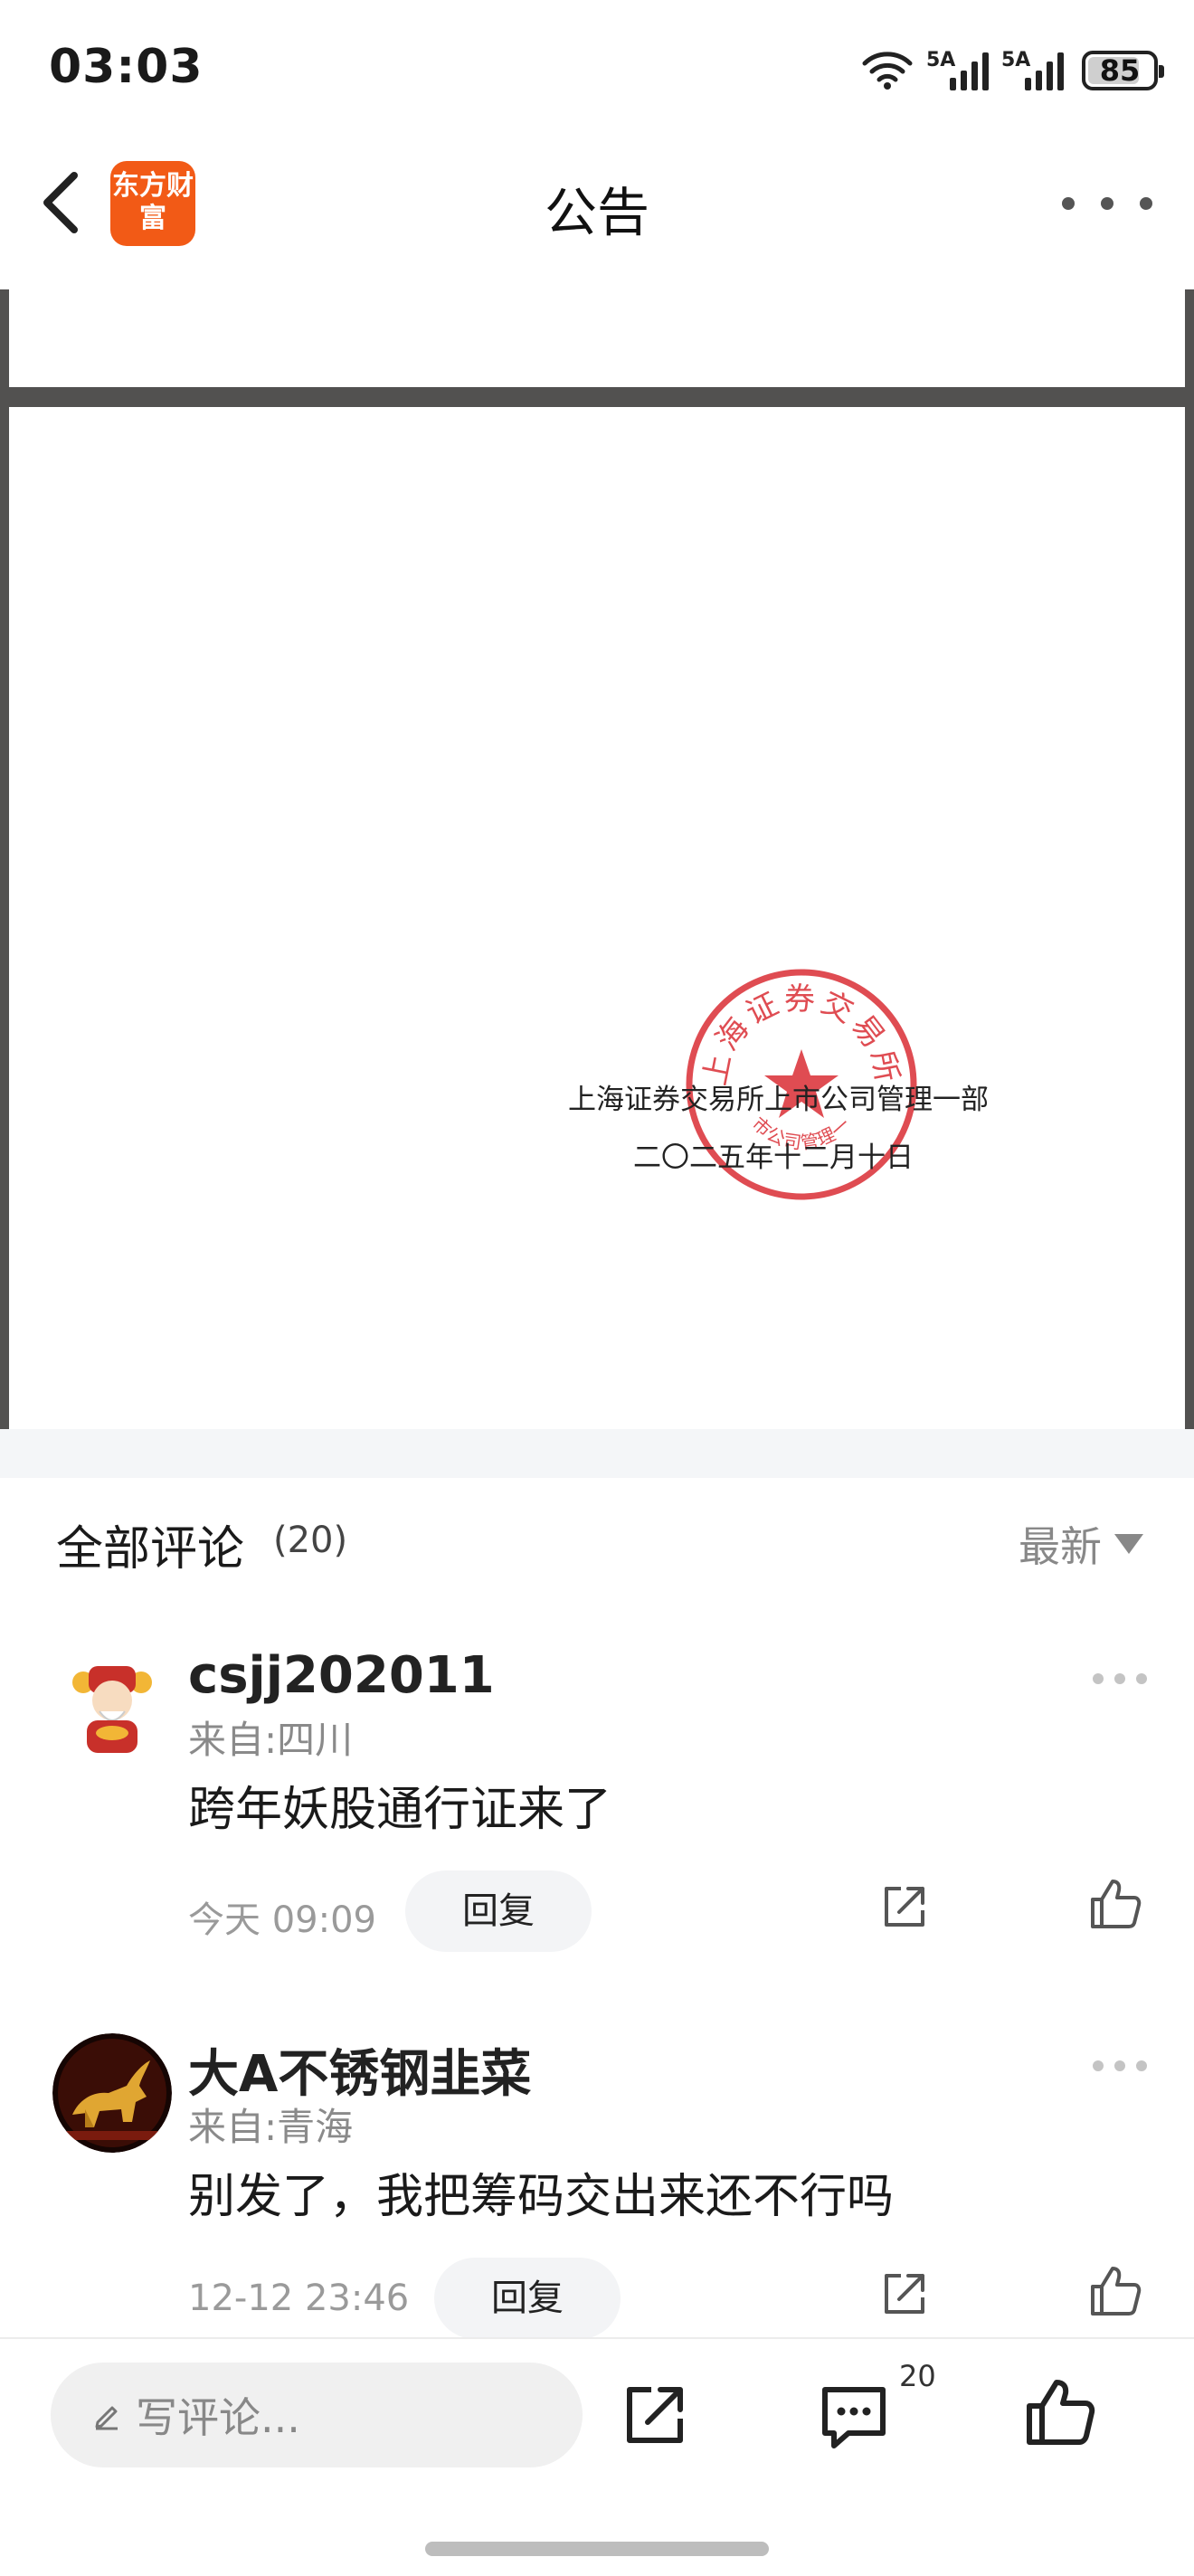  What do you see at coordinates (341, 1676) in the screenshot?
I see `comment-username: csjj202011` at bounding box center [341, 1676].